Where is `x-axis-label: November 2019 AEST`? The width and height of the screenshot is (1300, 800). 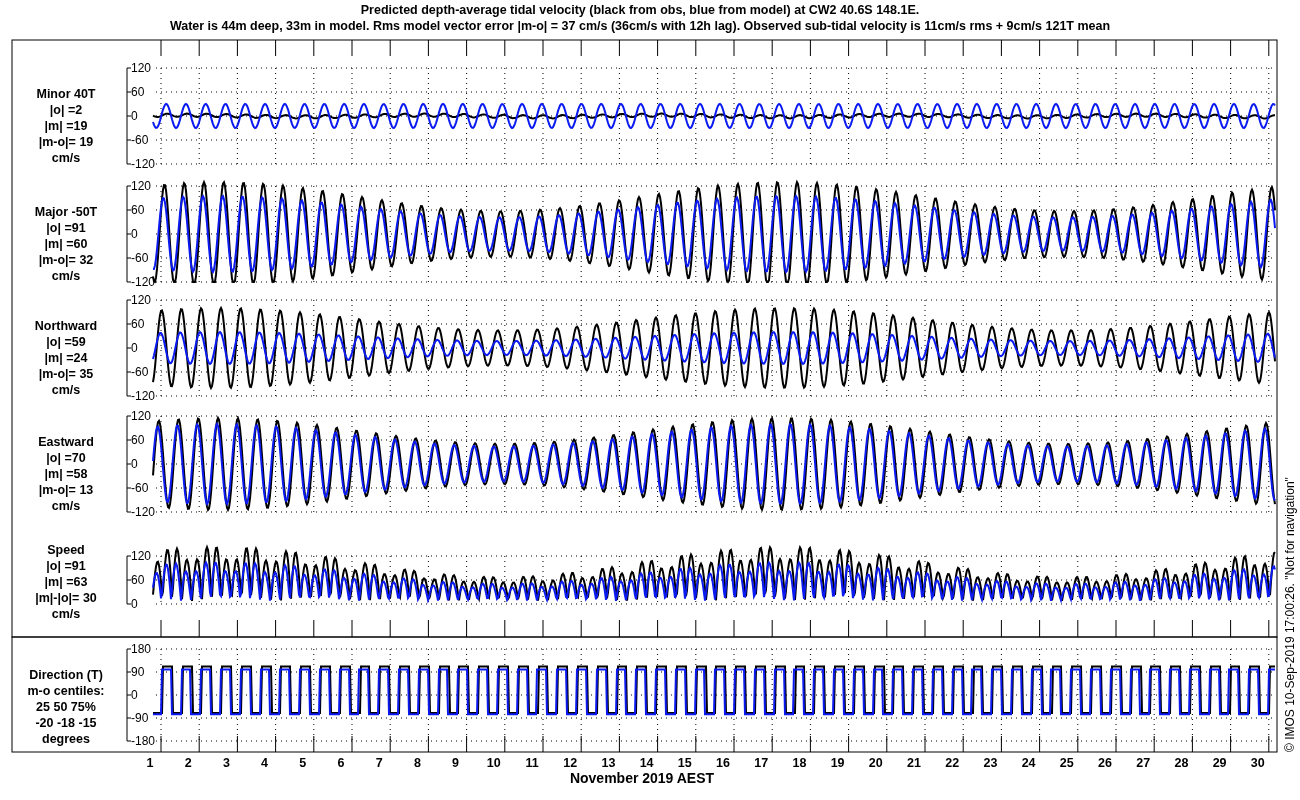 x-axis-label: November 2019 AEST is located at coordinates (642, 778).